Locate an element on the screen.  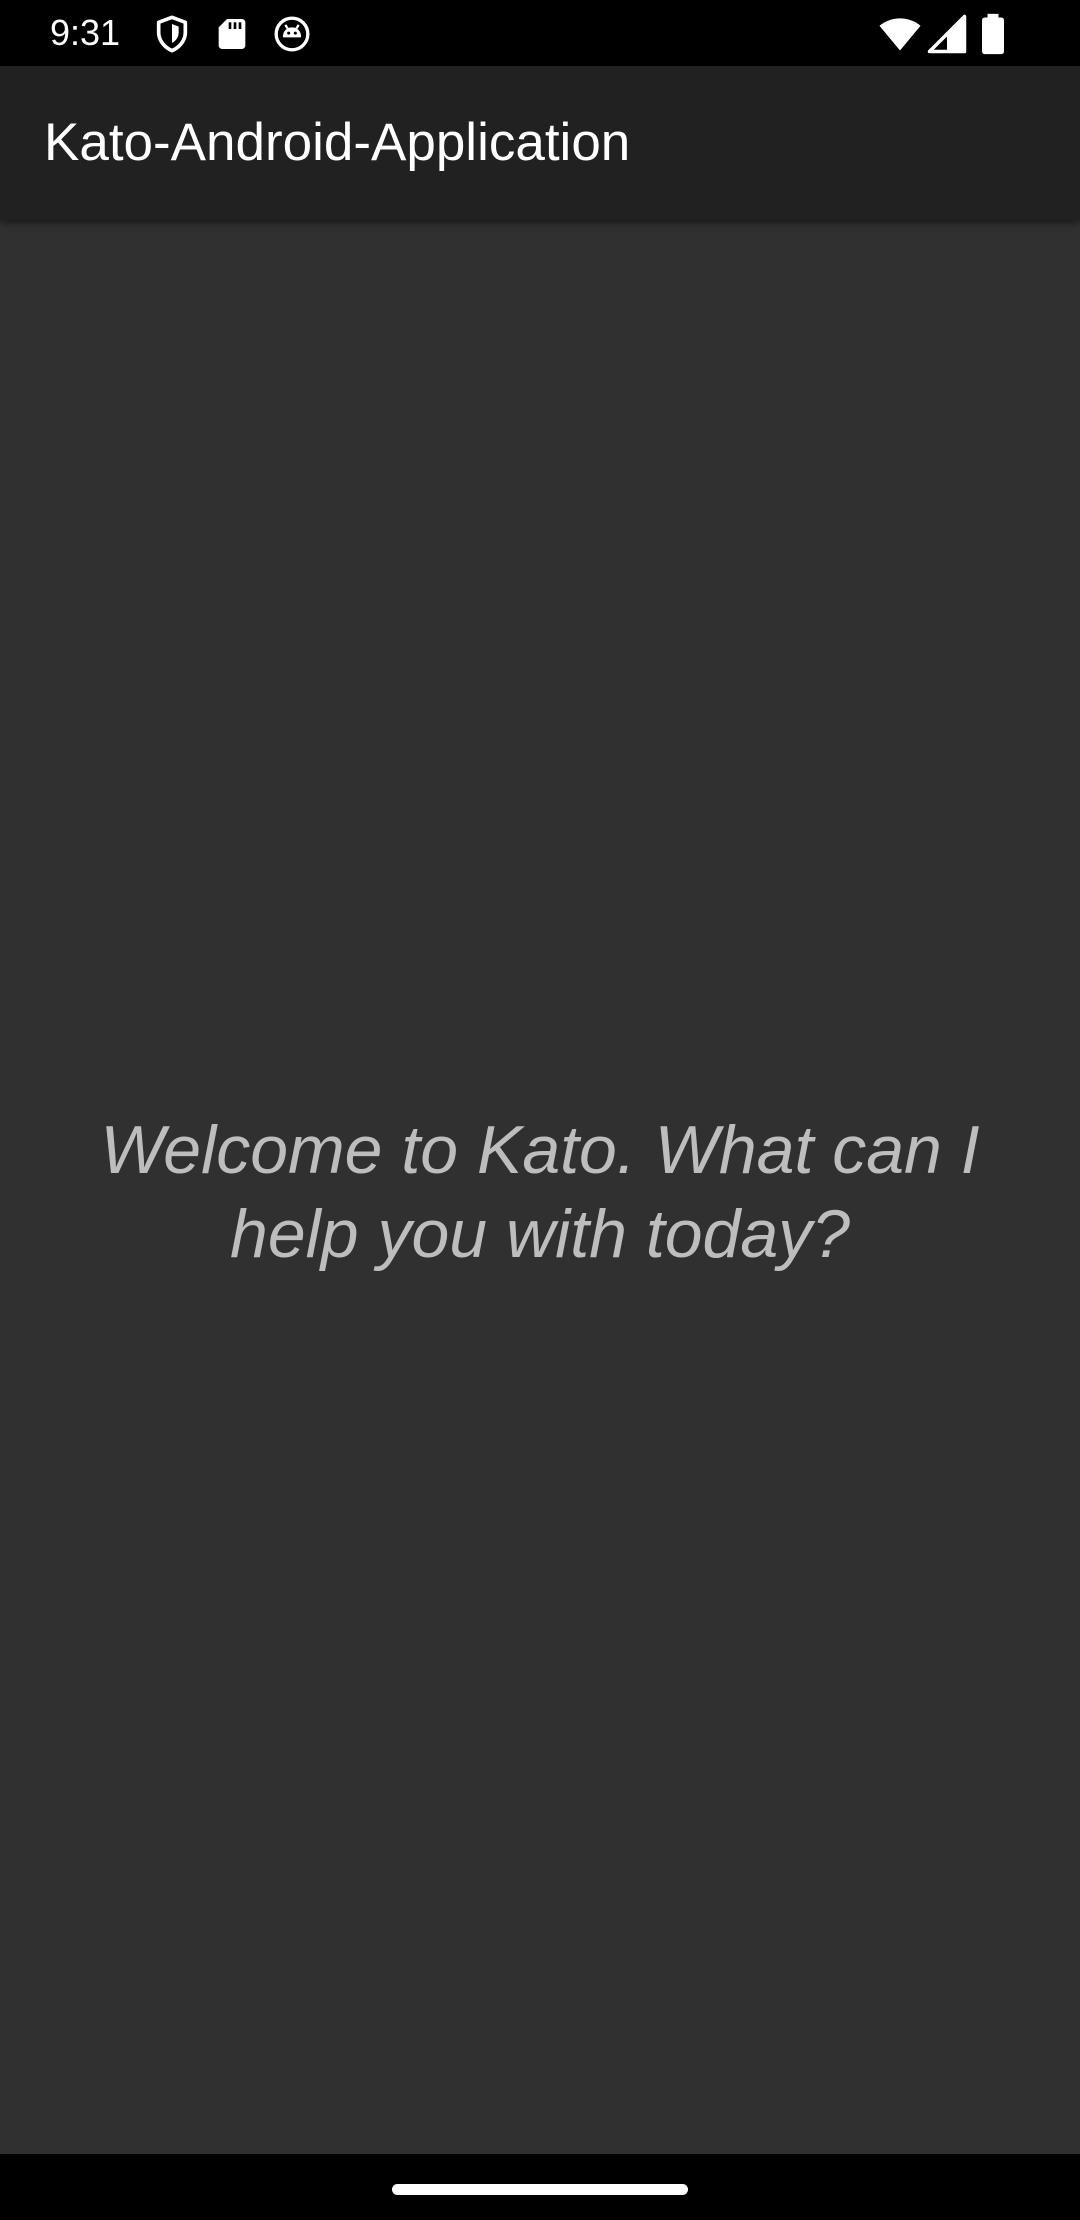
status-time: 9:31 is located at coordinates (85, 32).